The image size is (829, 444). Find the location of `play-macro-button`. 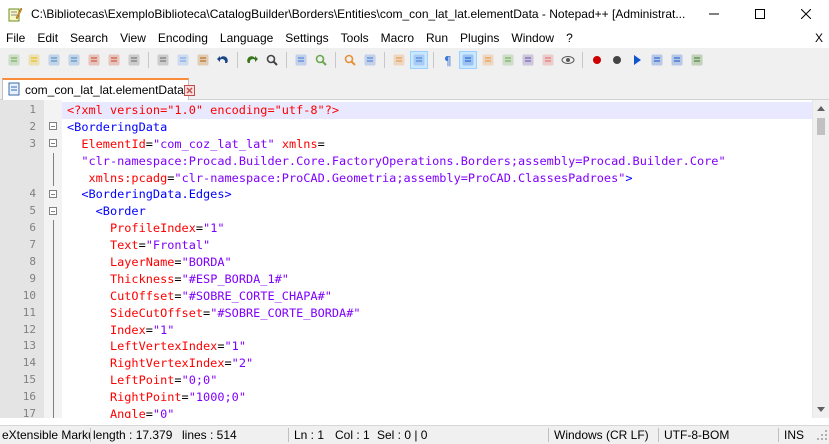

play-macro-button is located at coordinates (637, 60).